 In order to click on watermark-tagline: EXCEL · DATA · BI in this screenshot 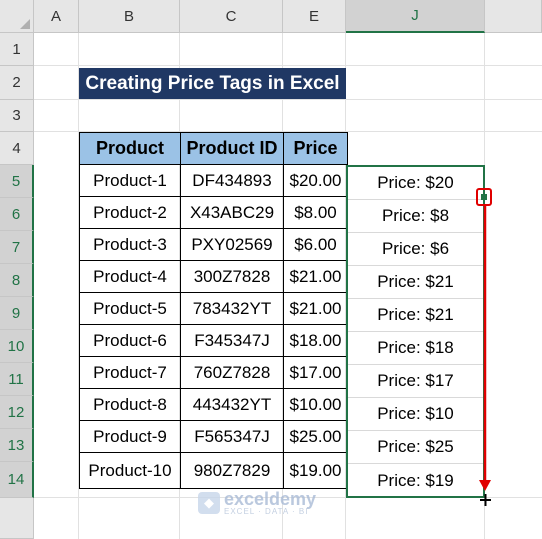, I will do `click(266, 511)`.